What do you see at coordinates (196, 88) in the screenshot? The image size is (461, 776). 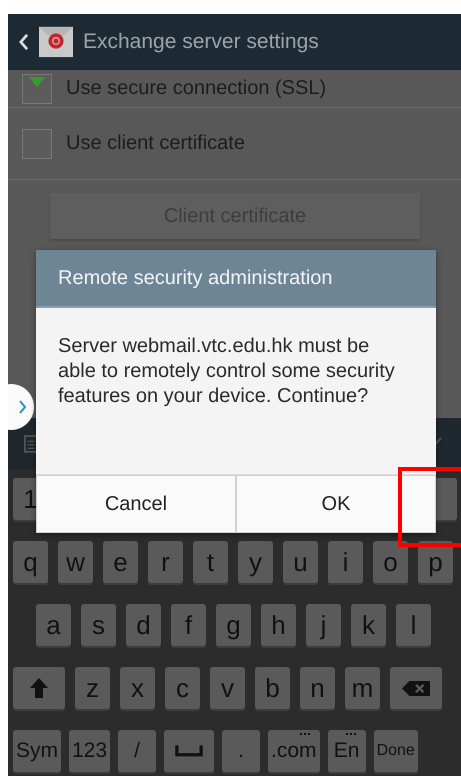 I see `setting-label: Use secure connection (SSL)` at bounding box center [196, 88].